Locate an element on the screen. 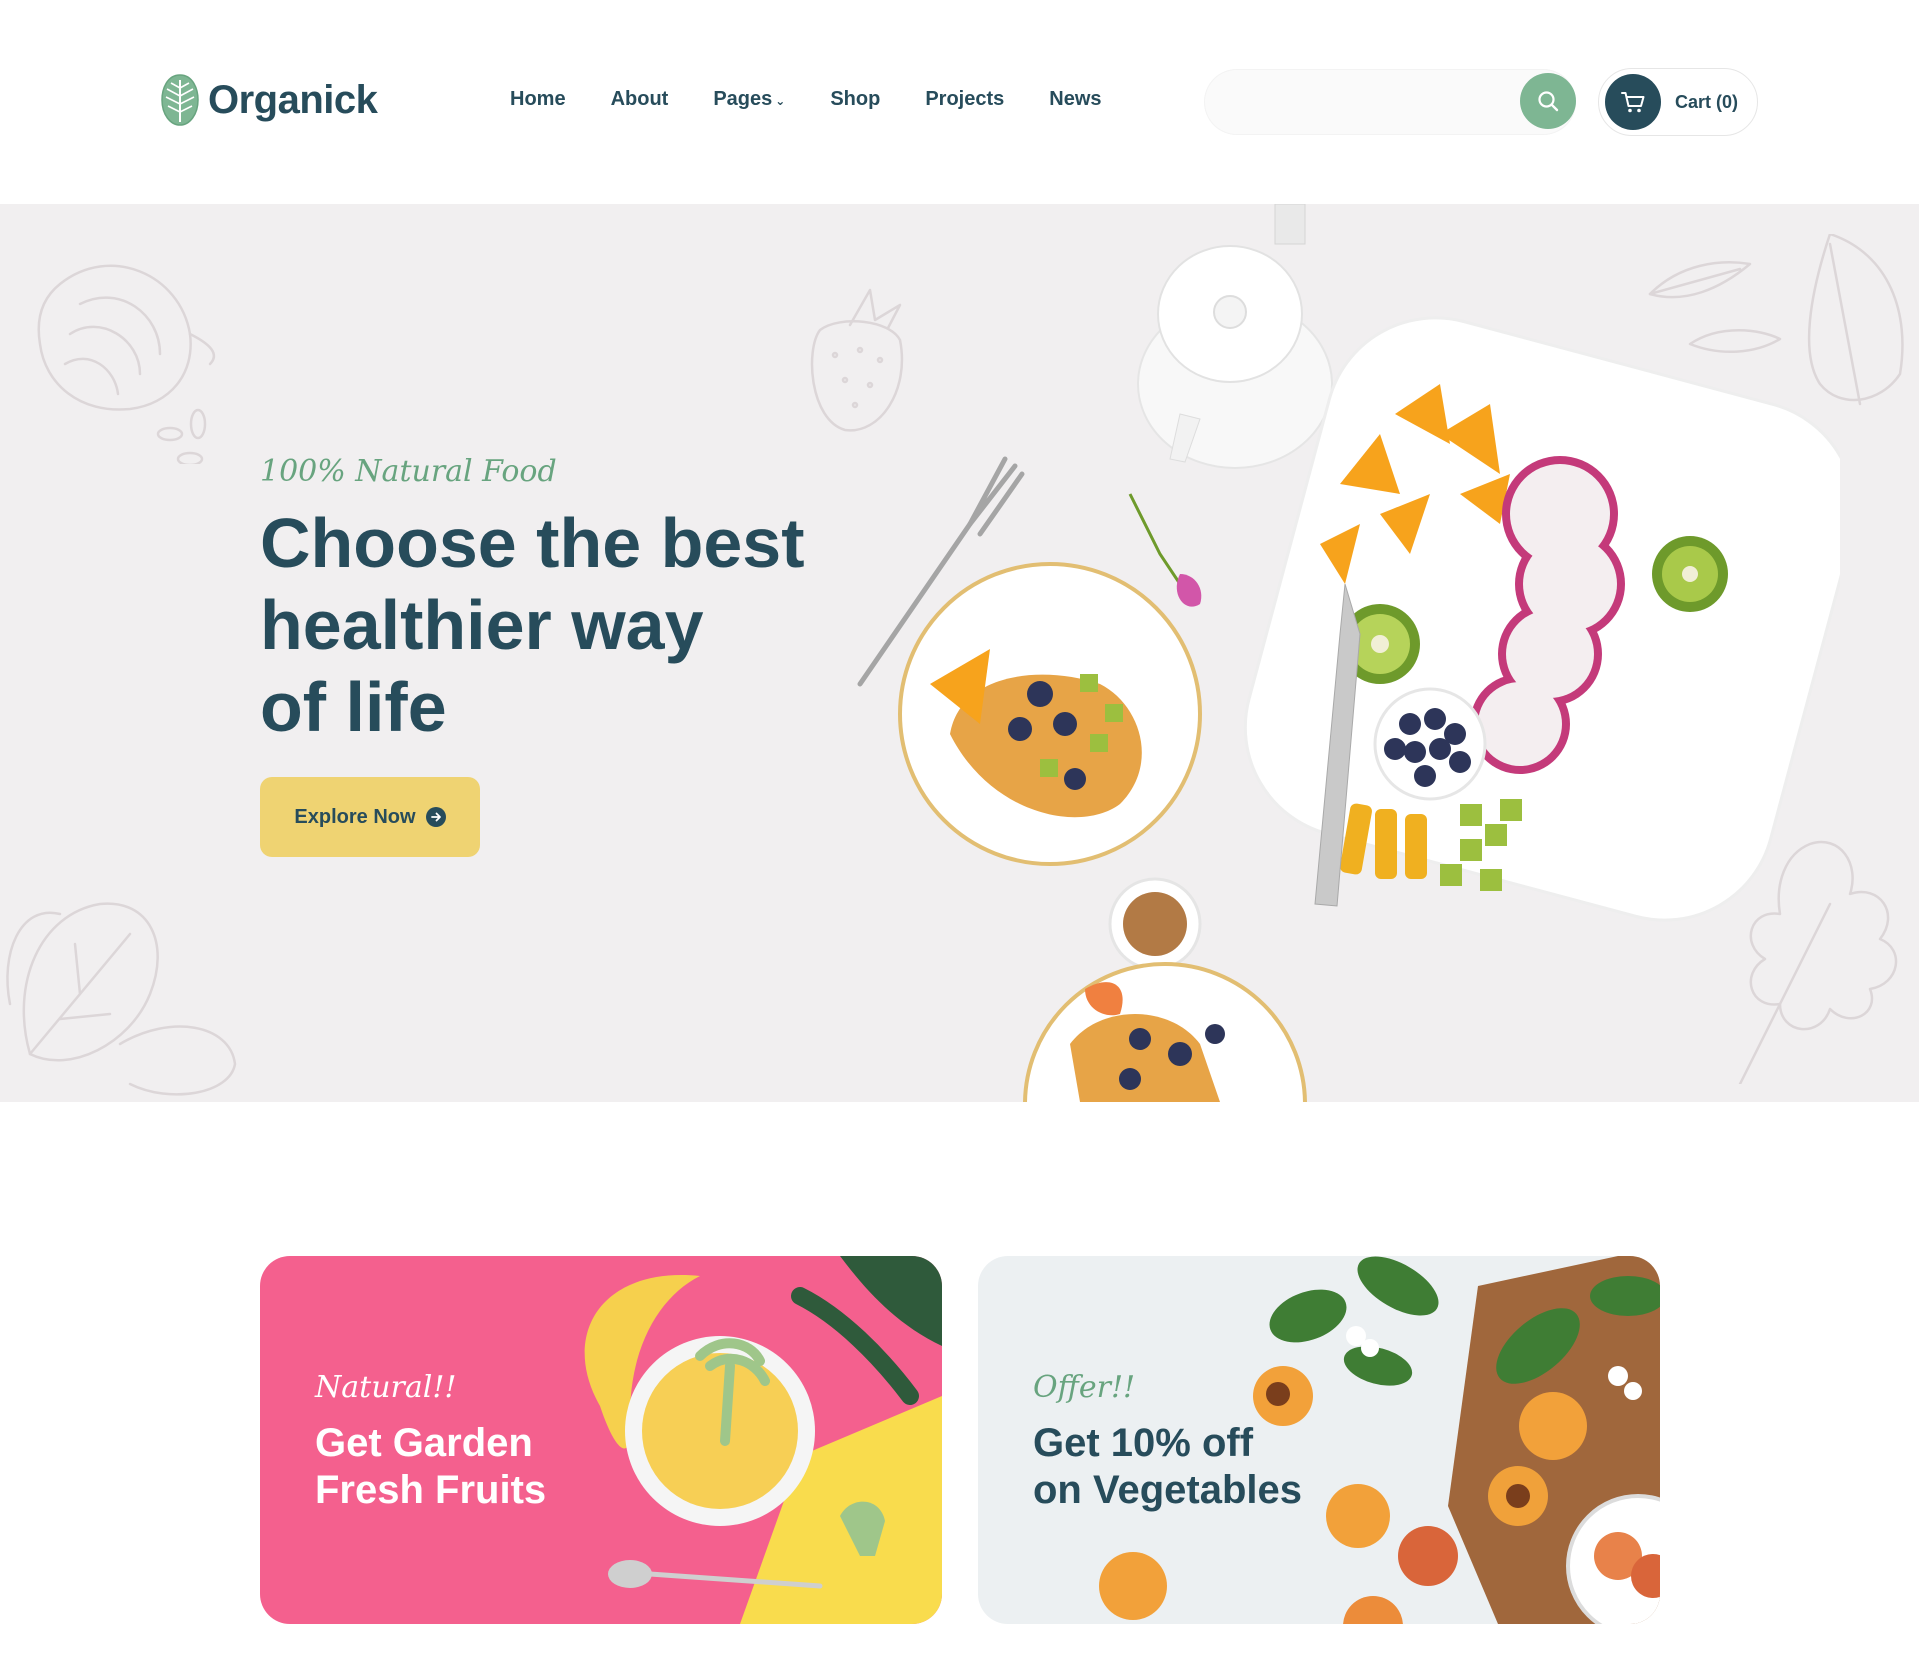  leaf-logo-icon is located at coordinates (180, 100).